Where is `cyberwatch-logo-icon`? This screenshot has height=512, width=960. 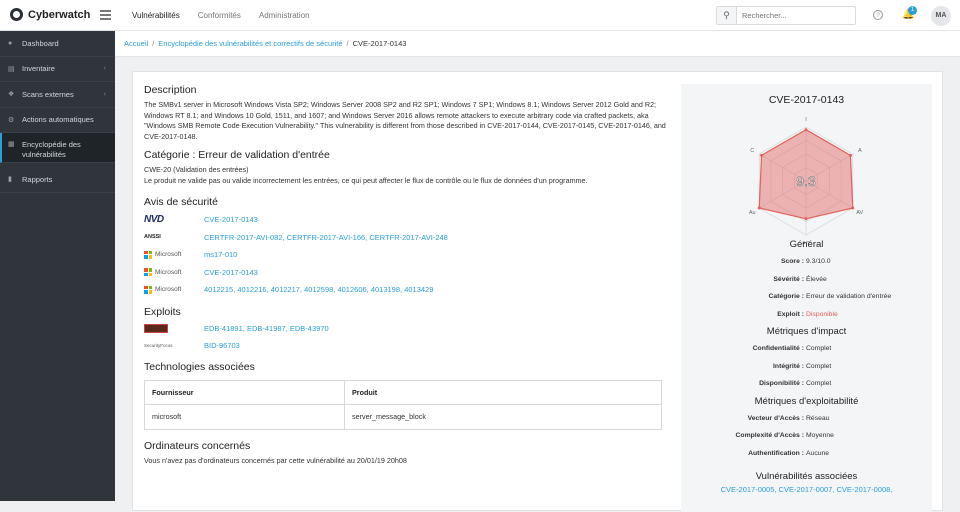 cyberwatch-logo-icon is located at coordinates (16, 14).